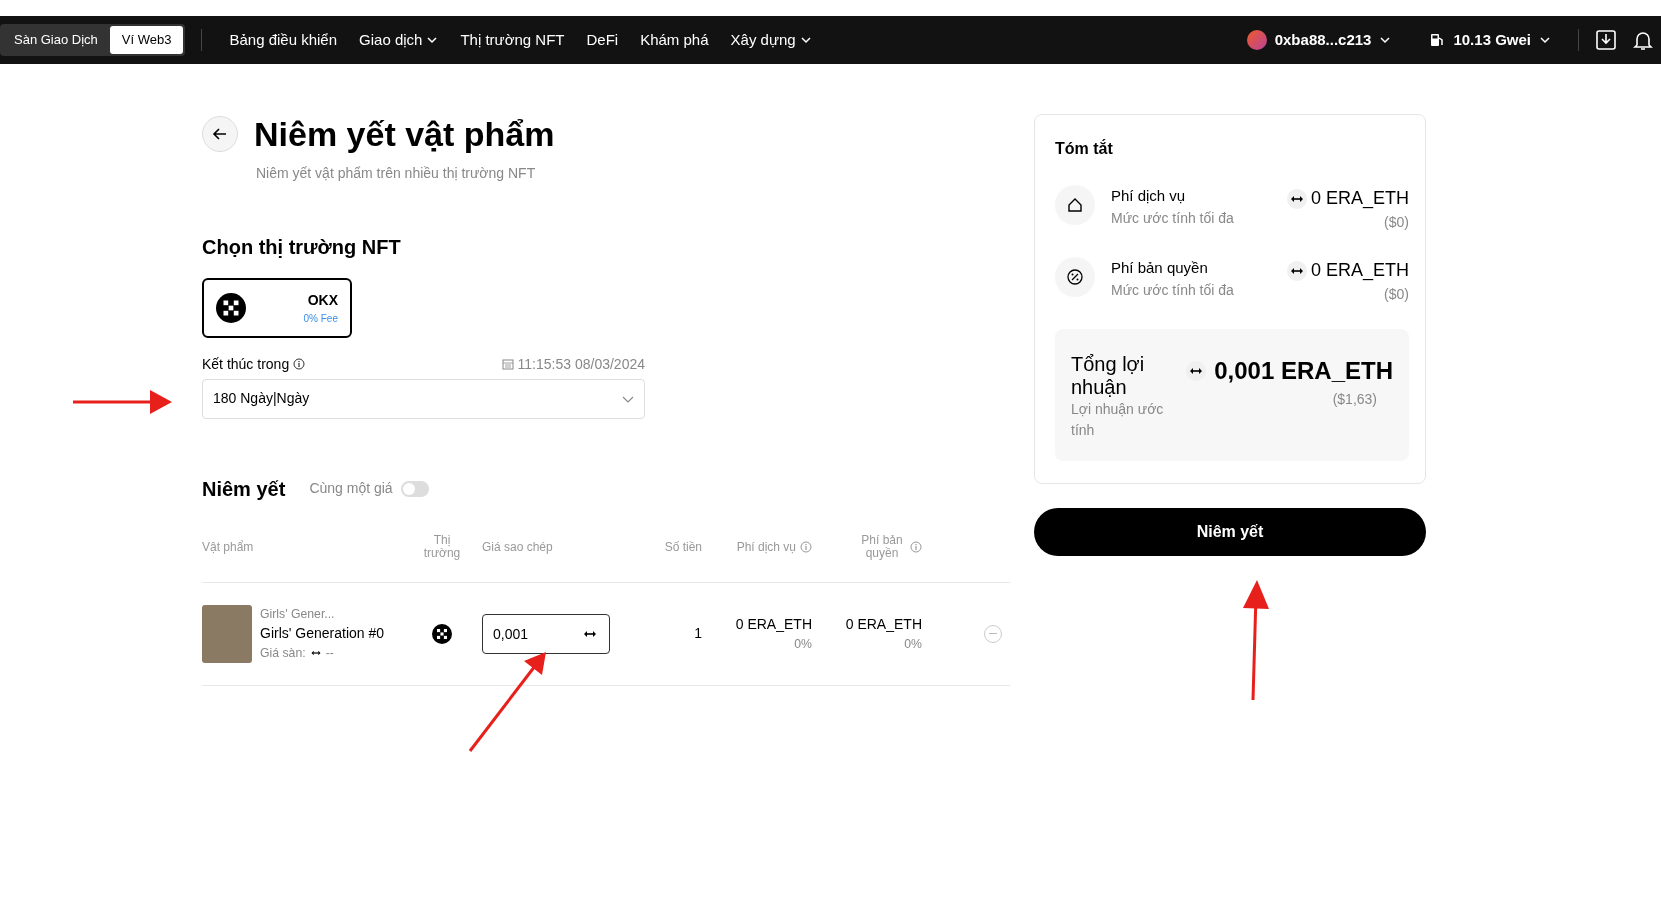  Describe the element at coordinates (414, 488) in the screenshot. I see `same-price-toggle` at that location.